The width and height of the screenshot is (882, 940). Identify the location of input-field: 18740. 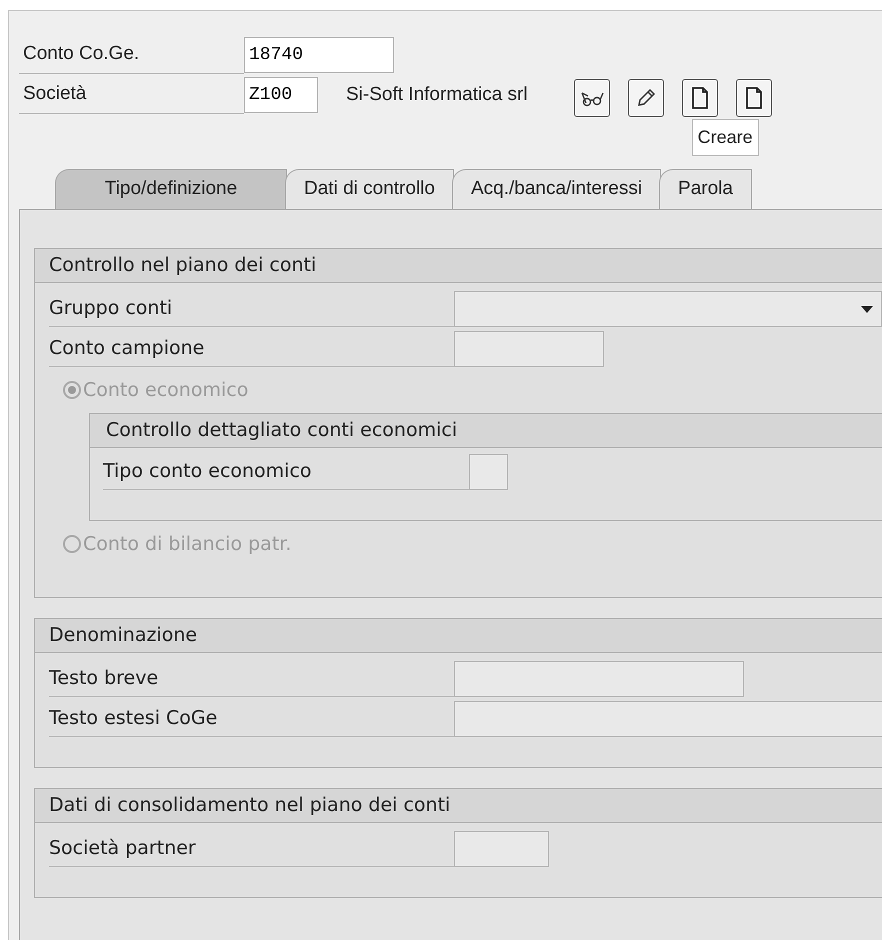
(319, 55).